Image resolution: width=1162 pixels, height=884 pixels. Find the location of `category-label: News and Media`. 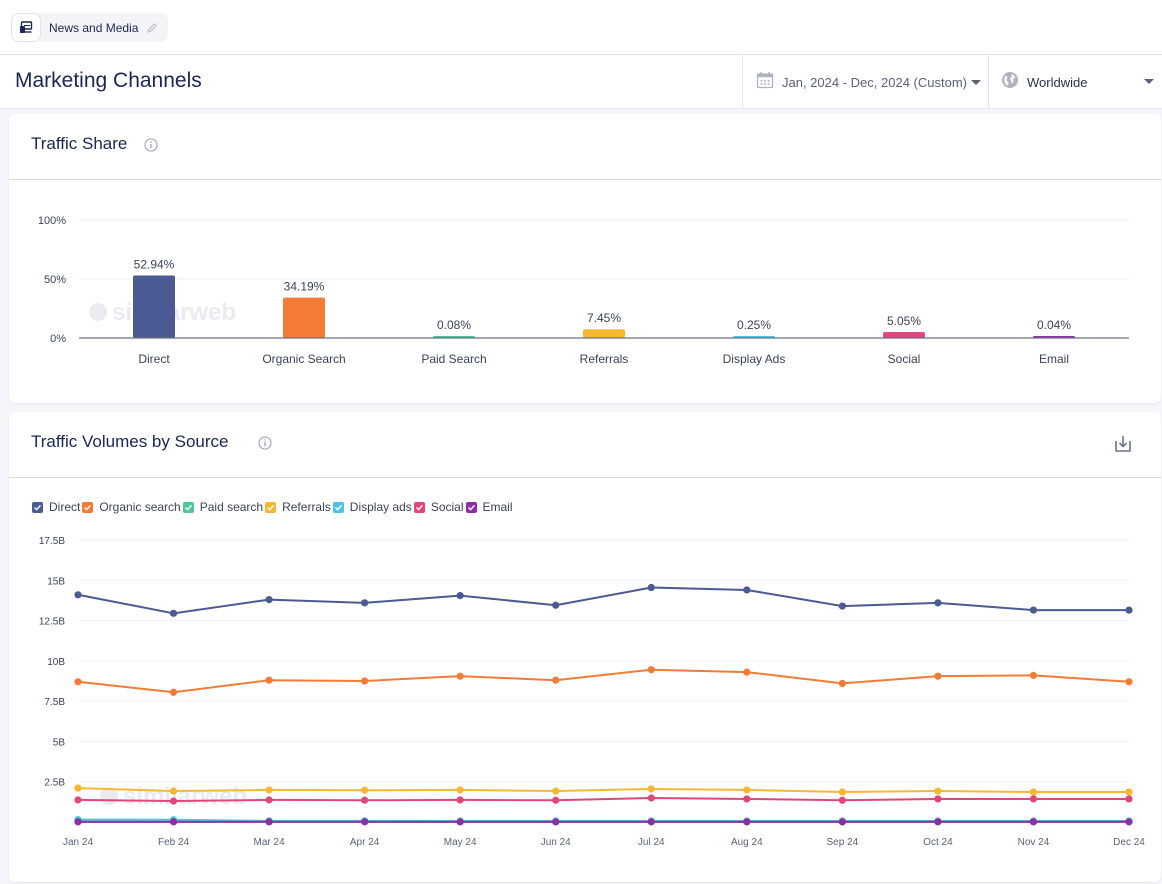

category-label: News and Media is located at coordinates (94, 27).